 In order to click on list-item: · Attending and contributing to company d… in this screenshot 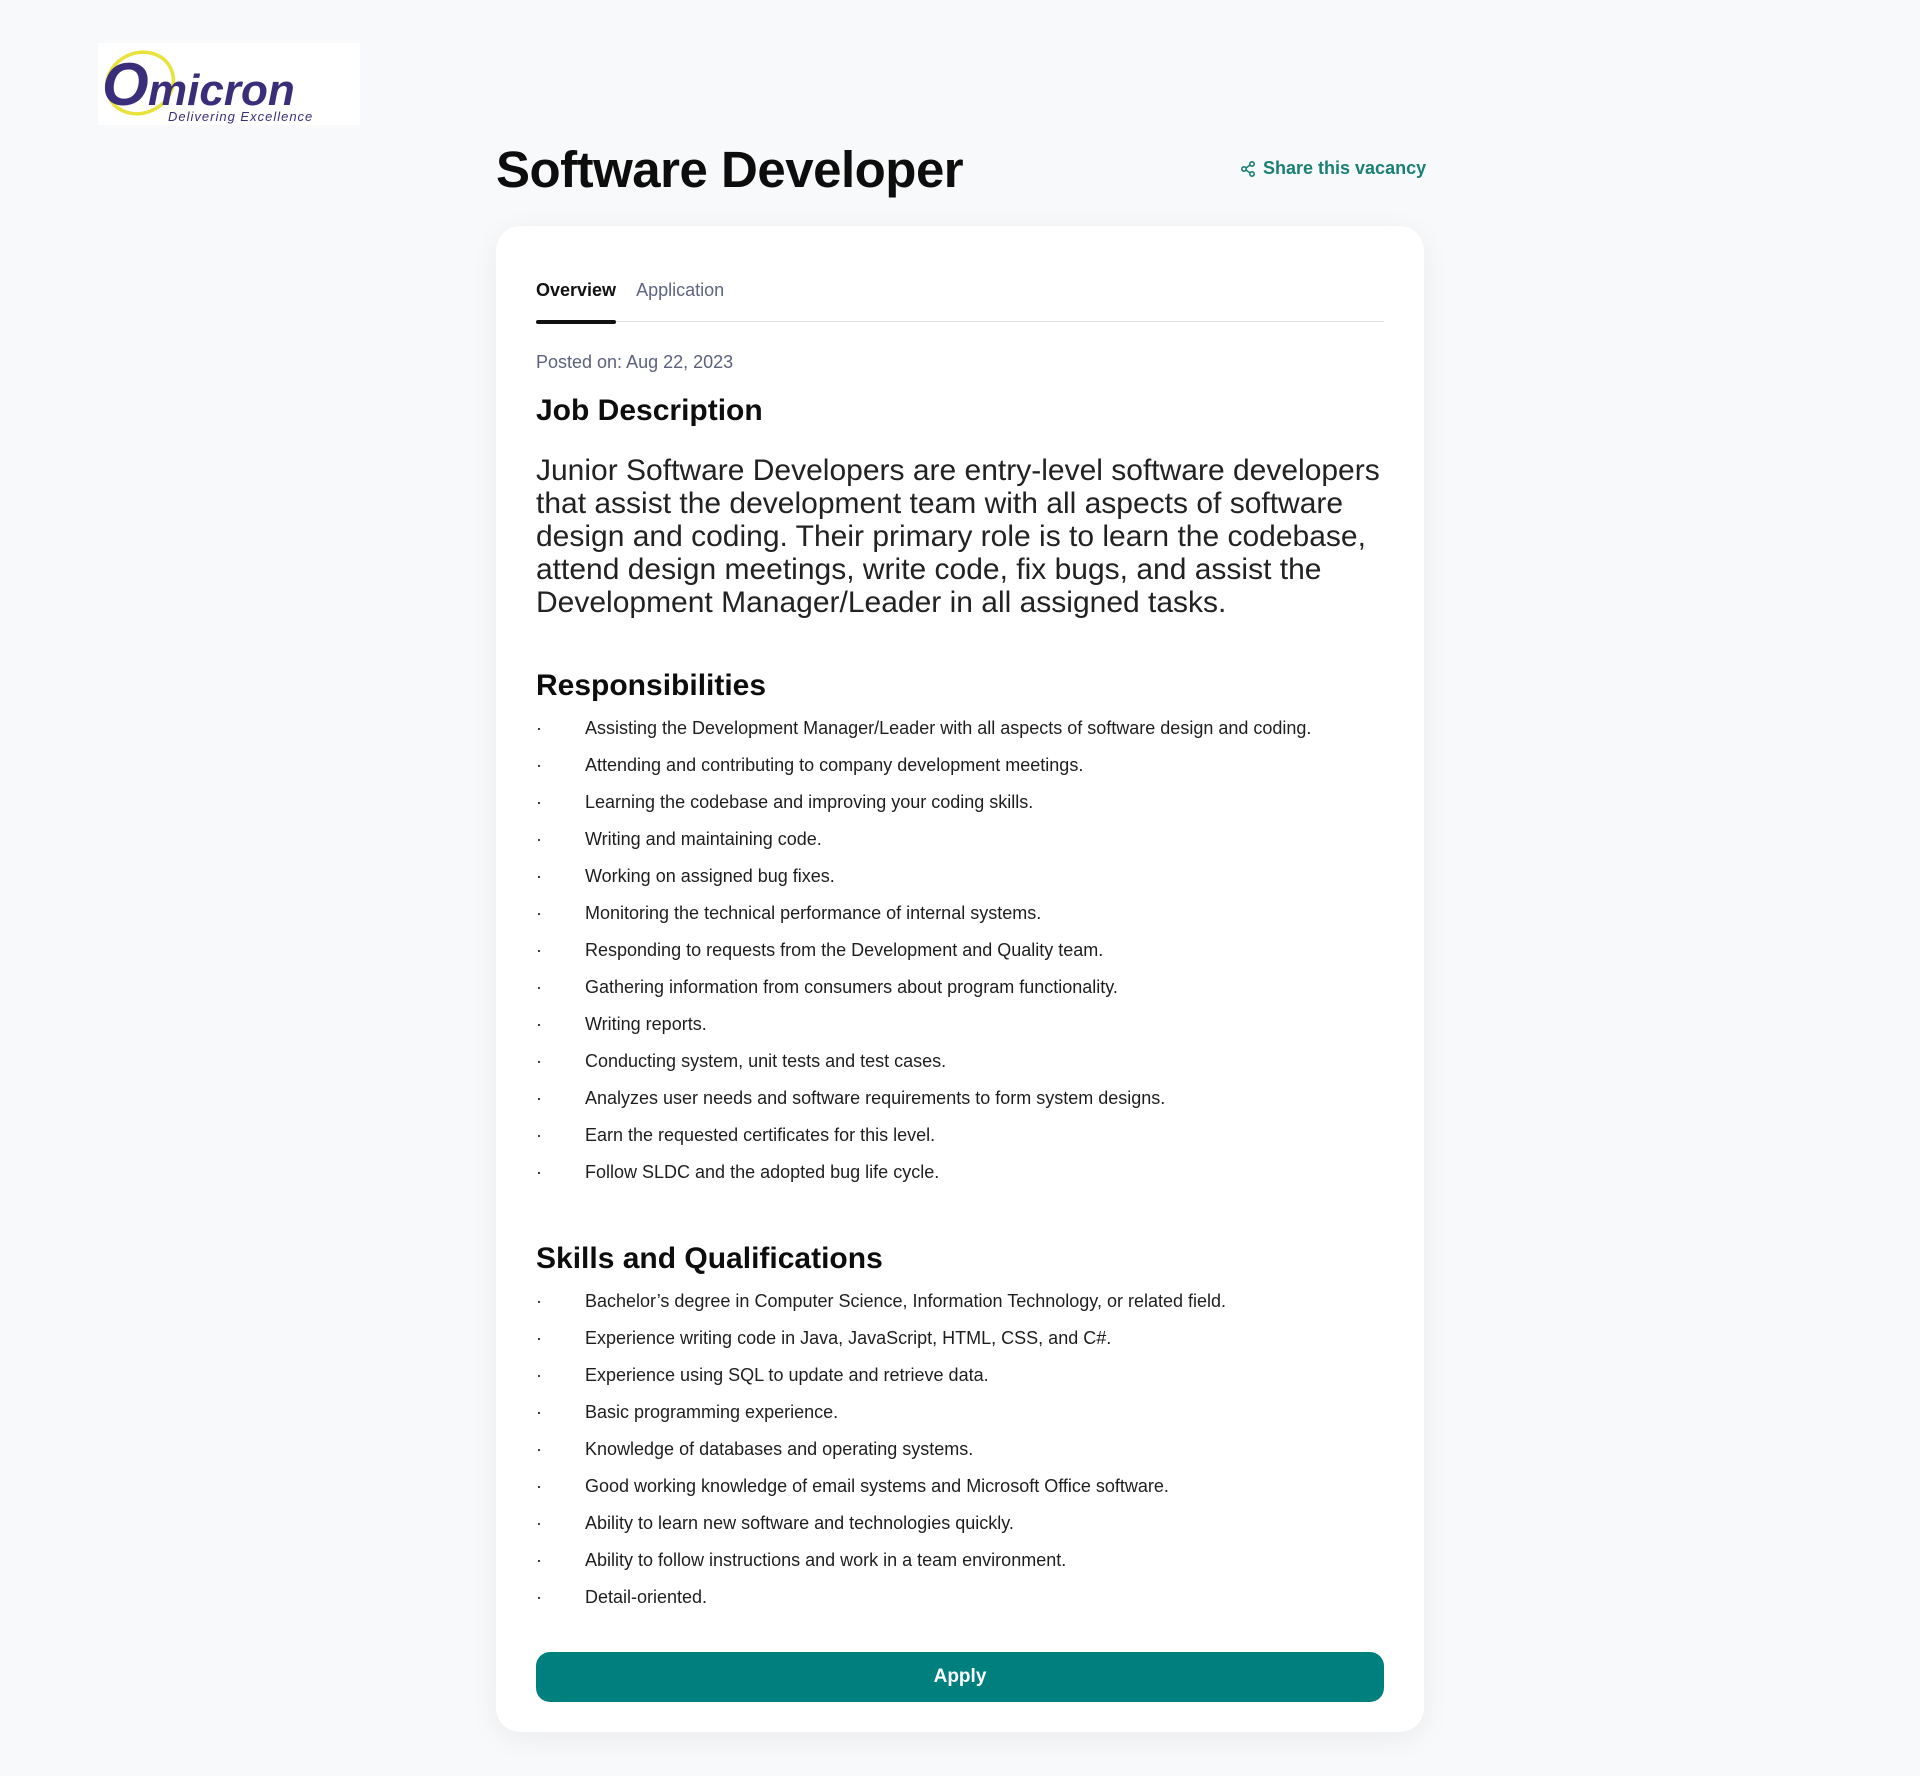, I will do `click(966, 773)`.